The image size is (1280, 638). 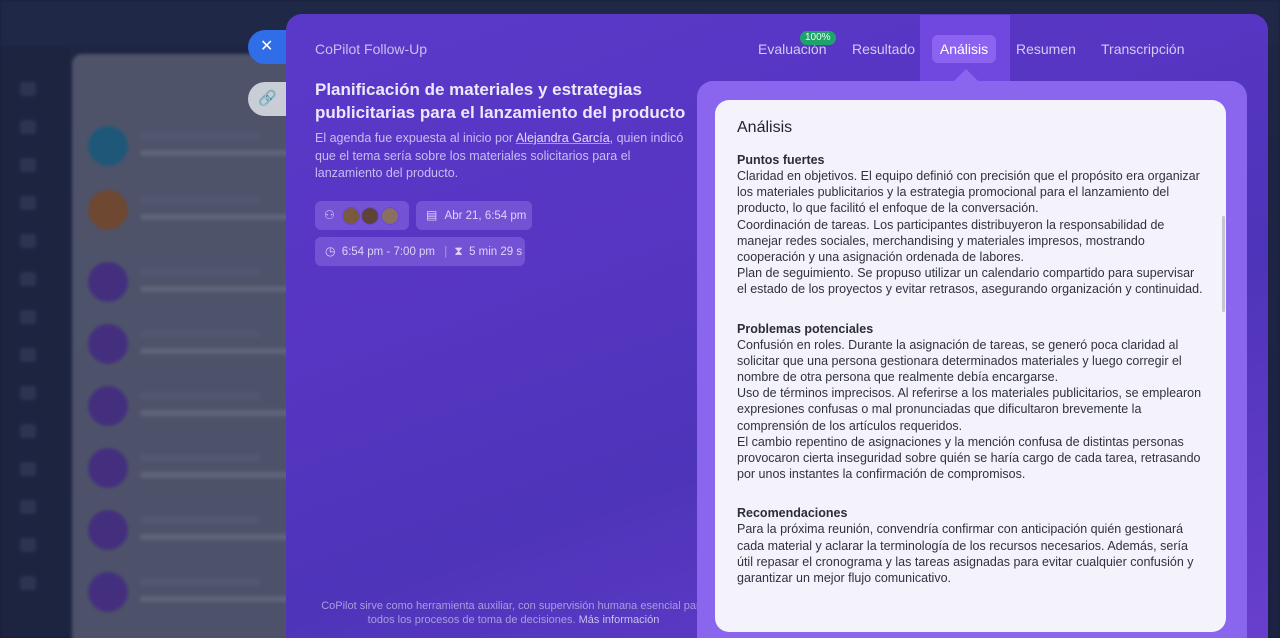 I want to click on evaluation-score-badge: 100%, so click(x=818, y=38).